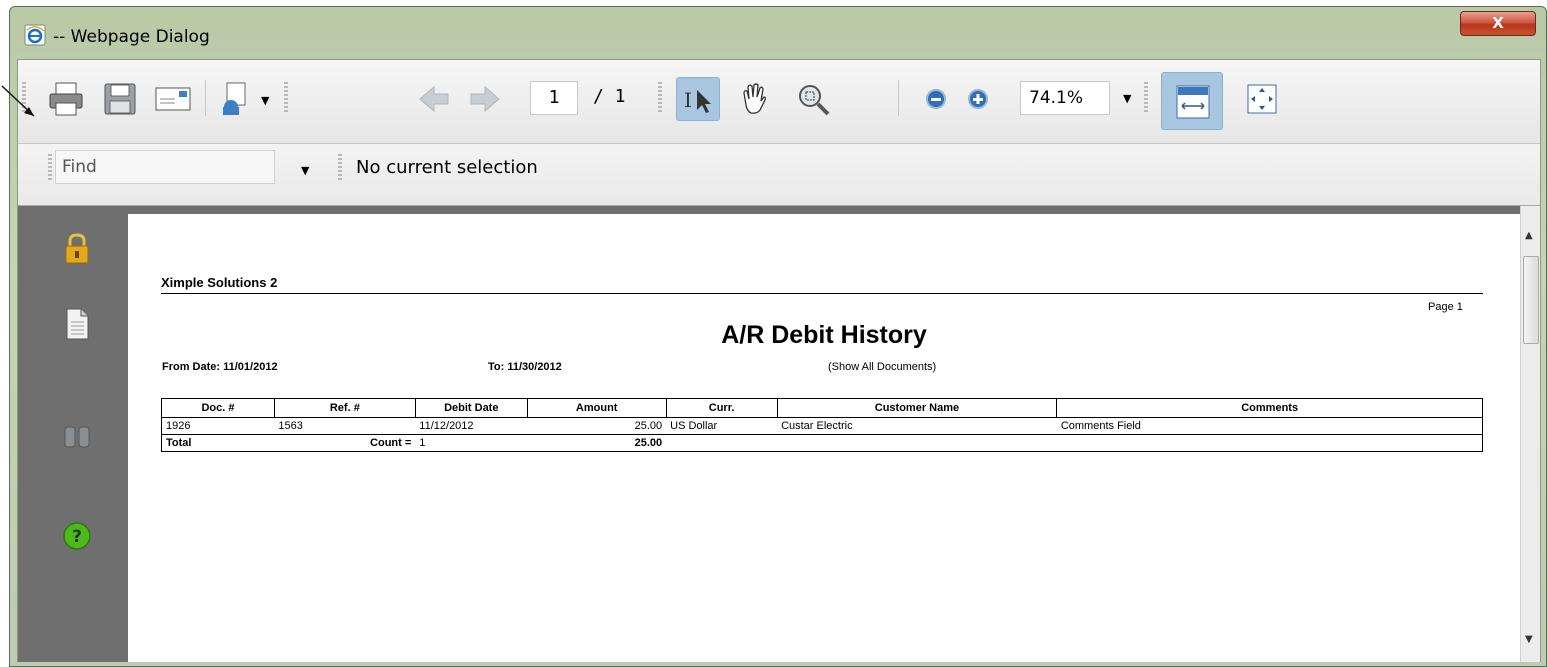 Image resolution: width=1547 pixels, height=667 pixels. I want to click on column-header: Customer Name, so click(917, 408).